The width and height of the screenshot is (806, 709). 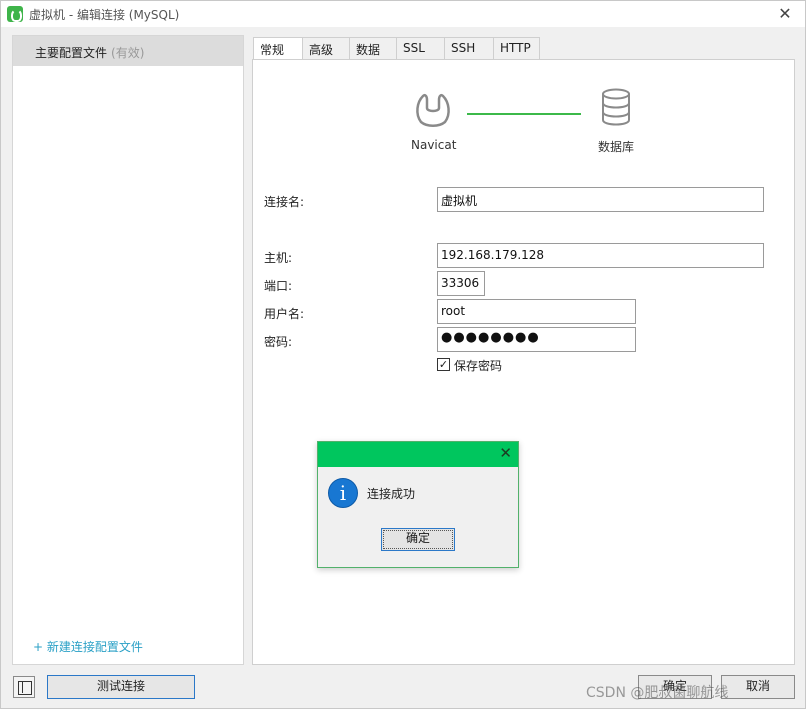 What do you see at coordinates (278, 49) in the screenshot?
I see `tab-general: 常规` at bounding box center [278, 49].